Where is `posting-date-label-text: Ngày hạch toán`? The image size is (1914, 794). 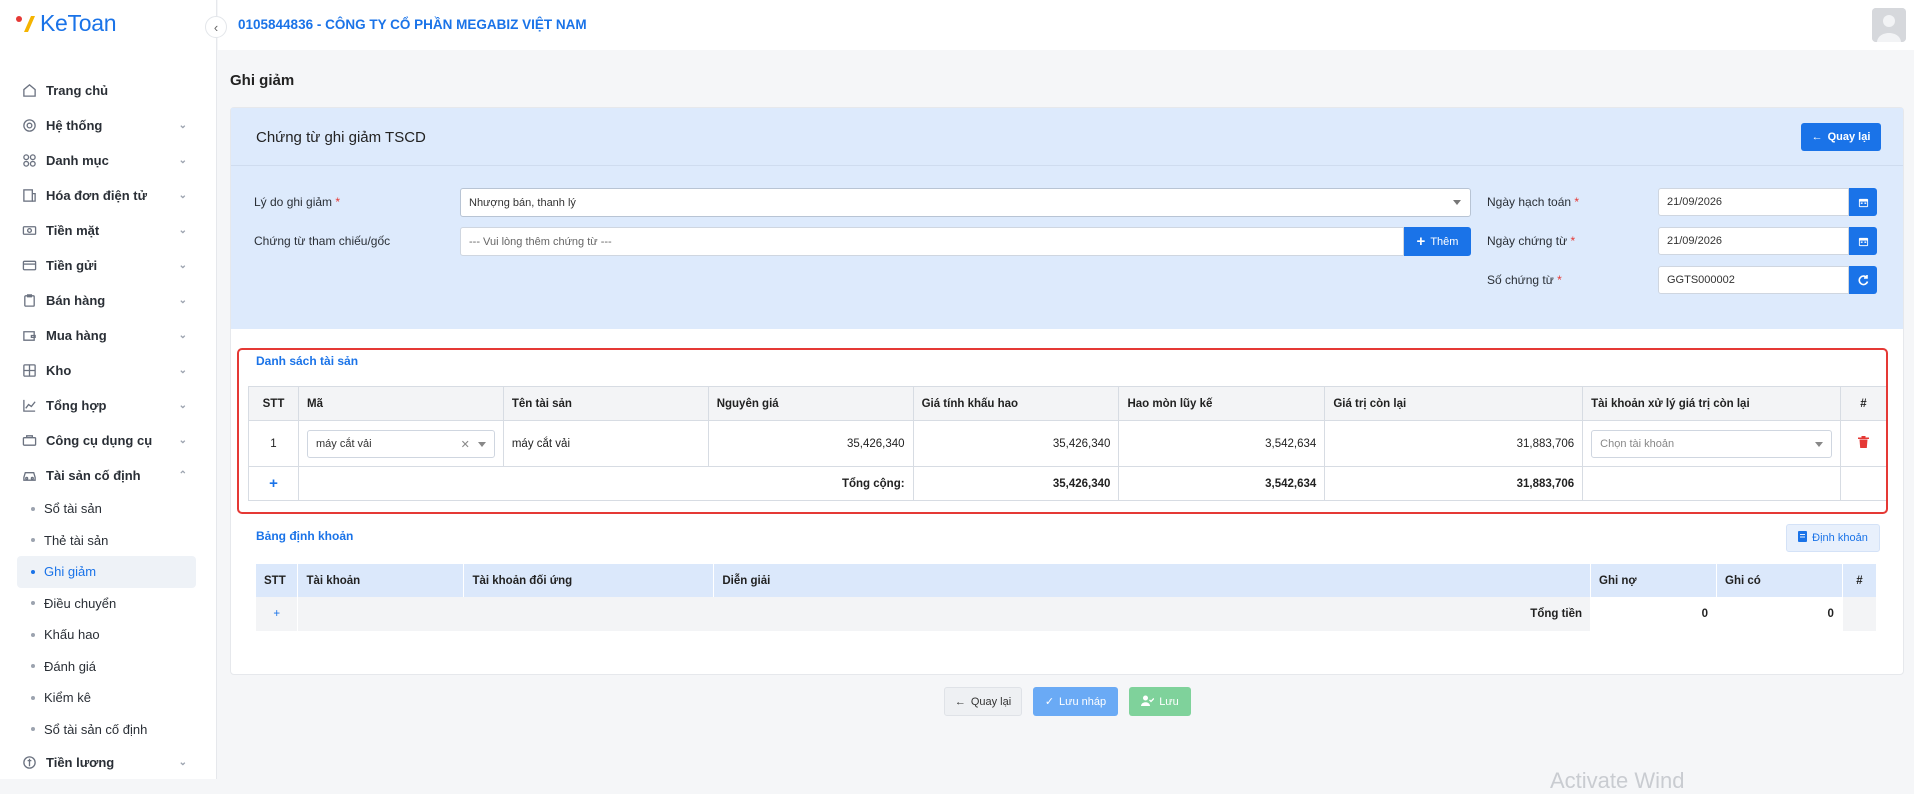
posting-date-label-text: Ngày hạch toán is located at coordinates (1529, 202).